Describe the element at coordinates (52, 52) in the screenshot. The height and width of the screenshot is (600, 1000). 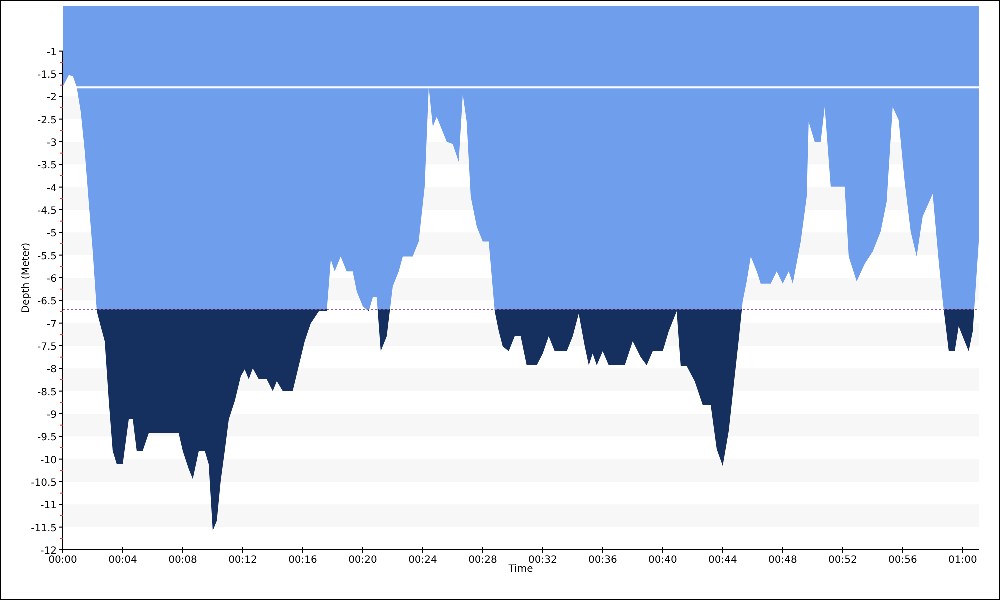
I see `y-tick-label: -1` at that location.